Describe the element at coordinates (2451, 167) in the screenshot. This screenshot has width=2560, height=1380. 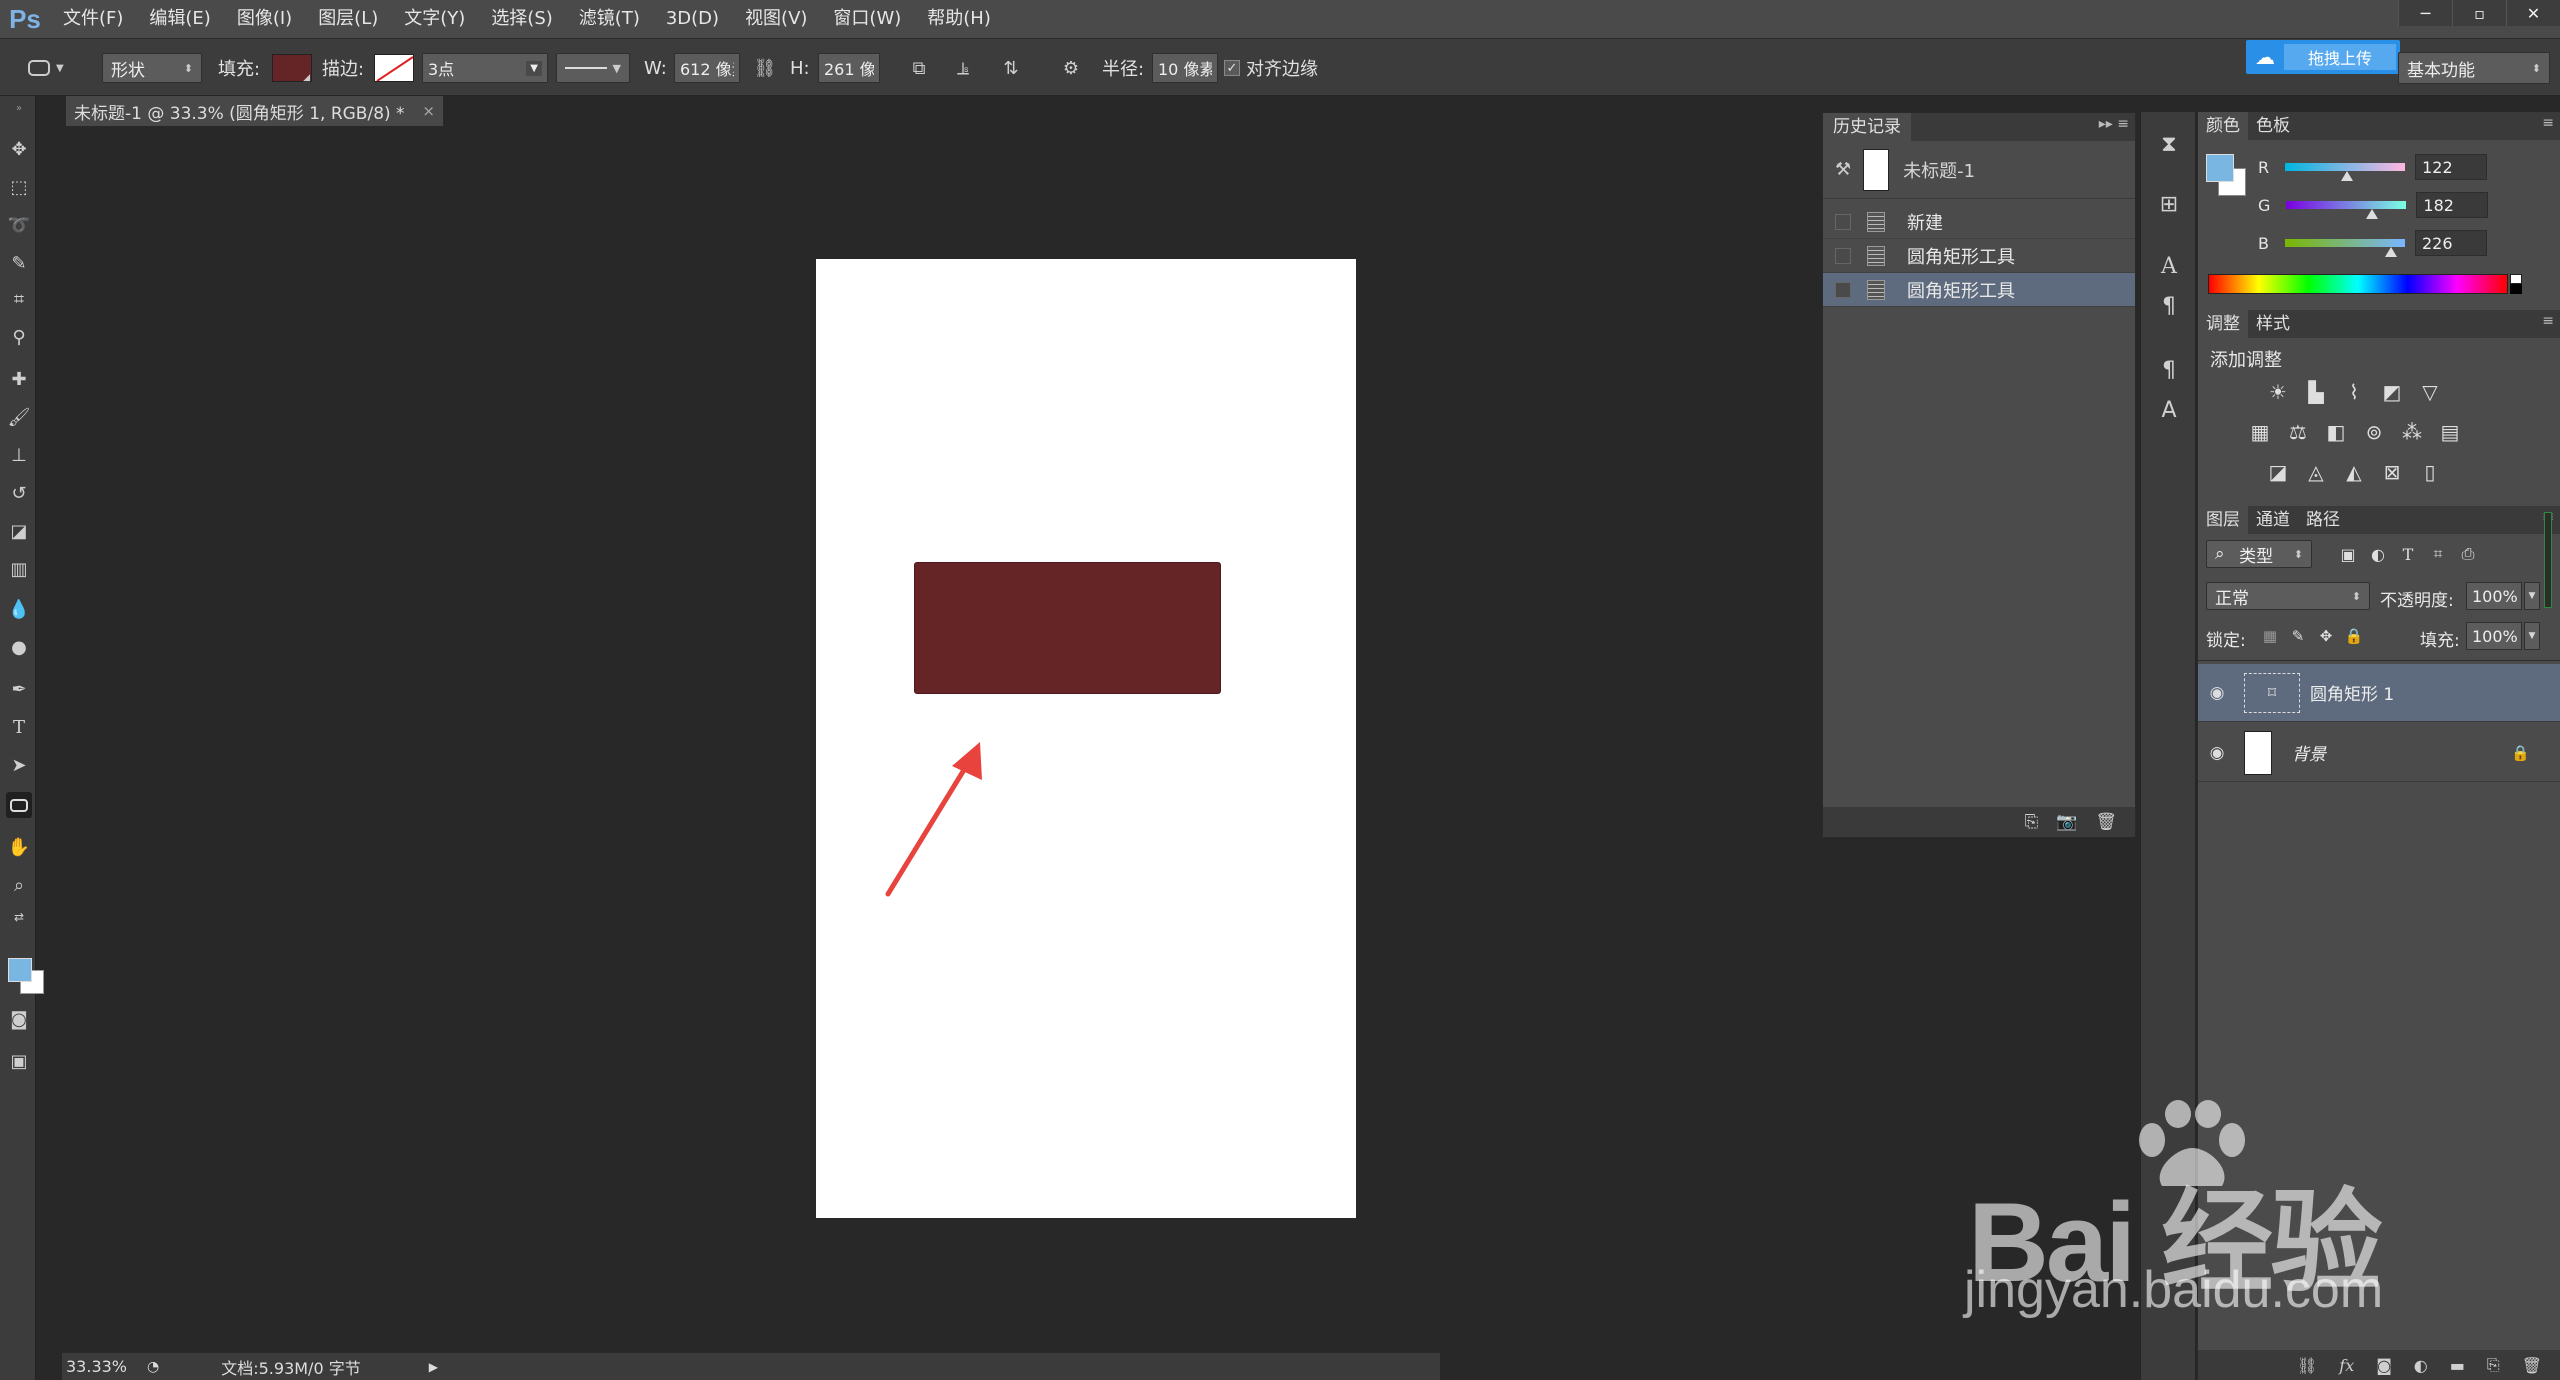
I see `red-value: 122` at that location.